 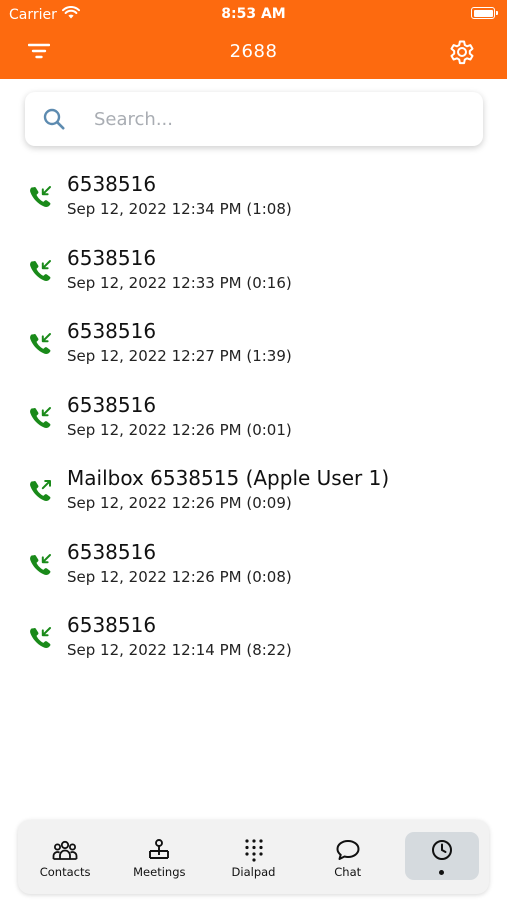 I want to click on call-number: Mailbox 6538515 (Apple User 1), so click(x=228, y=478).